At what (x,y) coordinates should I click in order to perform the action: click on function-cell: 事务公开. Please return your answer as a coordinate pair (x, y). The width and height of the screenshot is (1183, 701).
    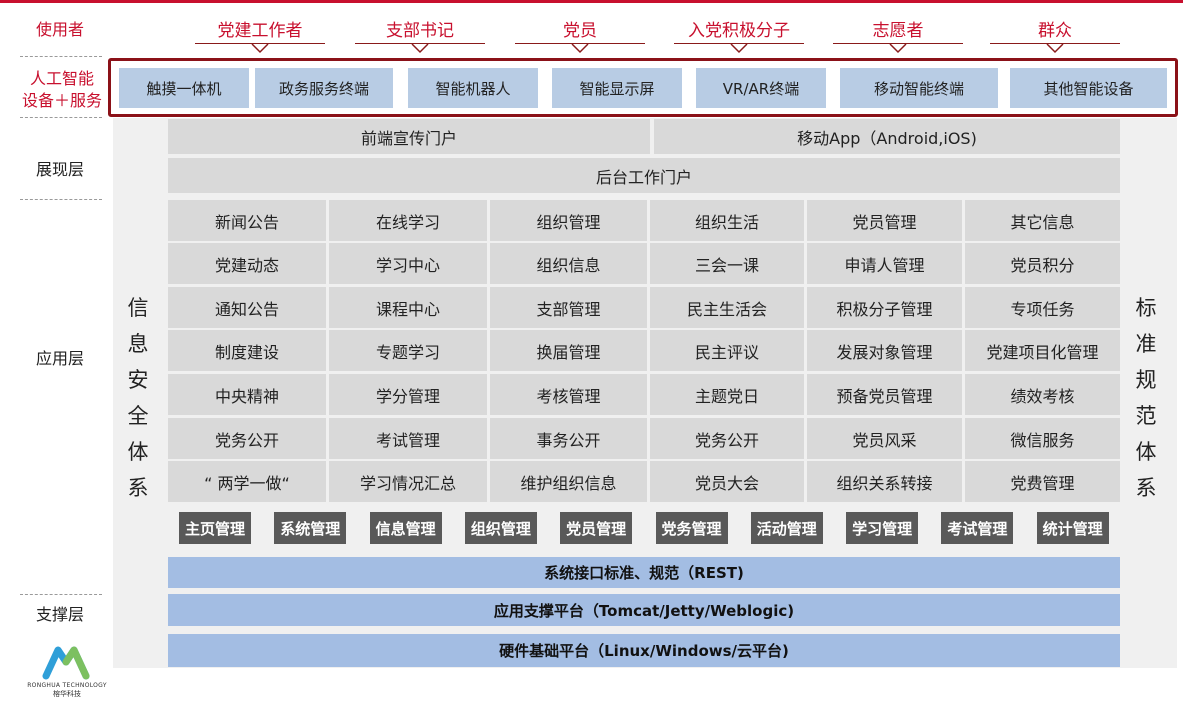
    Looking at the image, I should click on (568, 438).